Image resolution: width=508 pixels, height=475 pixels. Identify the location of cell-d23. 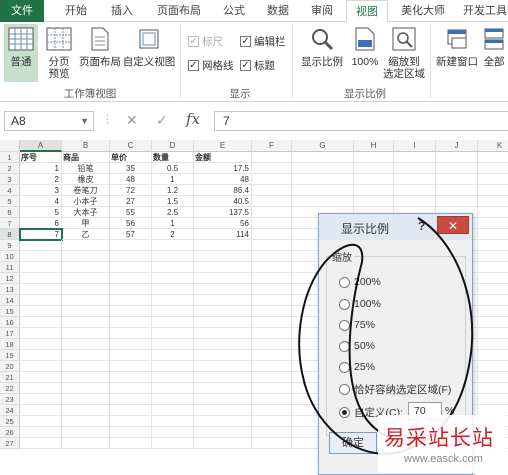
(173, 399).